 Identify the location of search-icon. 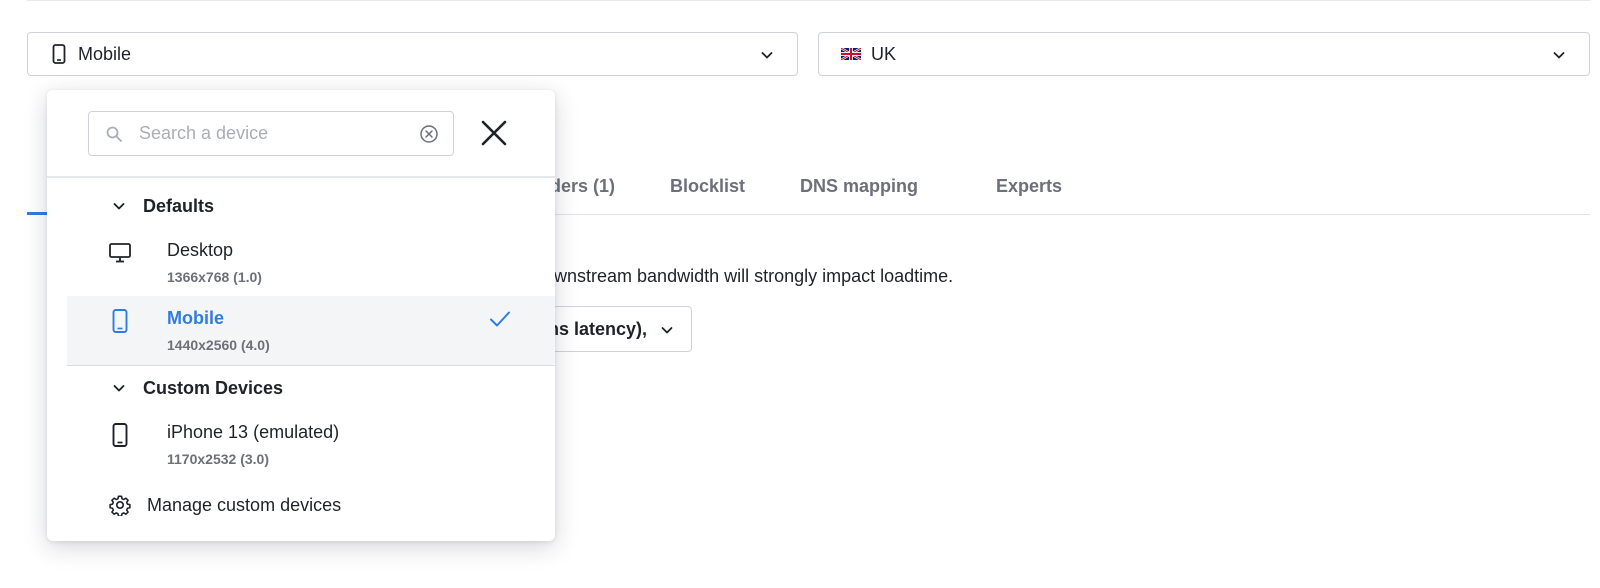
(114, 134).